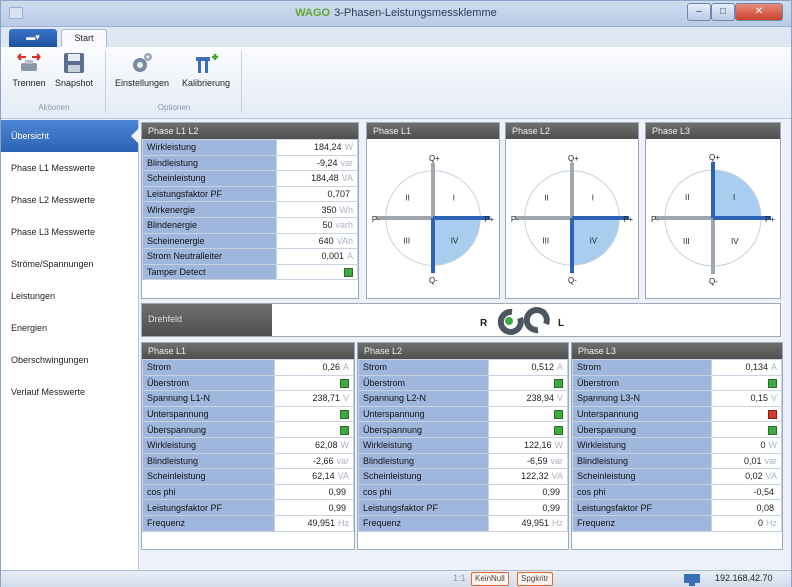 Image resolution: width=792 pixels, height=587 pixels. Describe the element at coordinates (142, 62) in the screenshot. I see `gear-icon` at that location.